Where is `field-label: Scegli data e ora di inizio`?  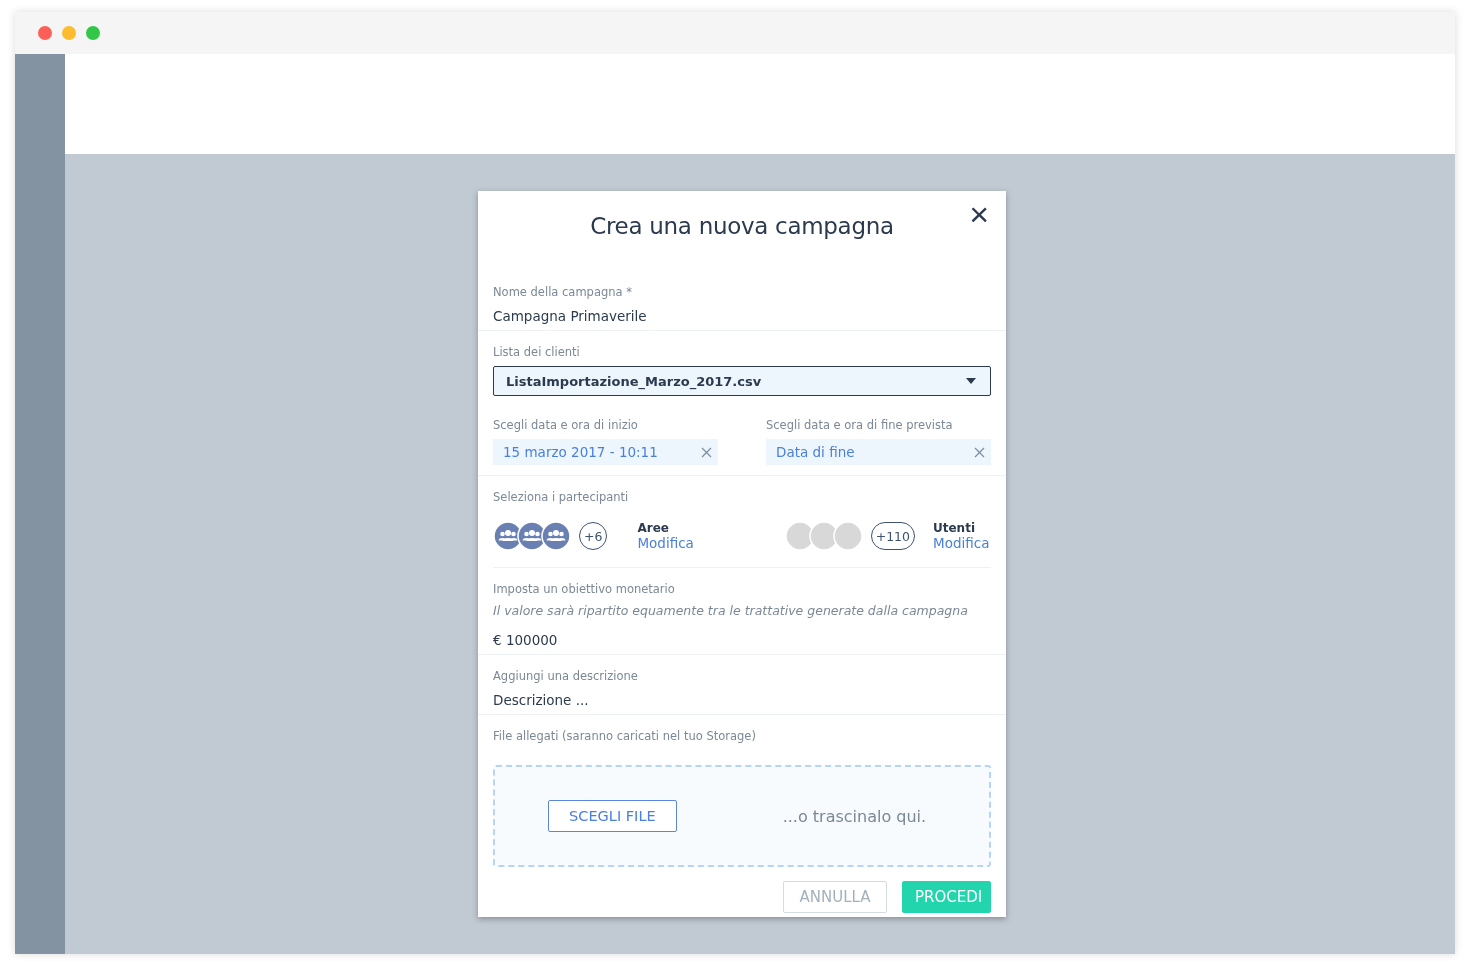 field-label: Scegli data e ora di inizio is located at coordinates (566, 425).